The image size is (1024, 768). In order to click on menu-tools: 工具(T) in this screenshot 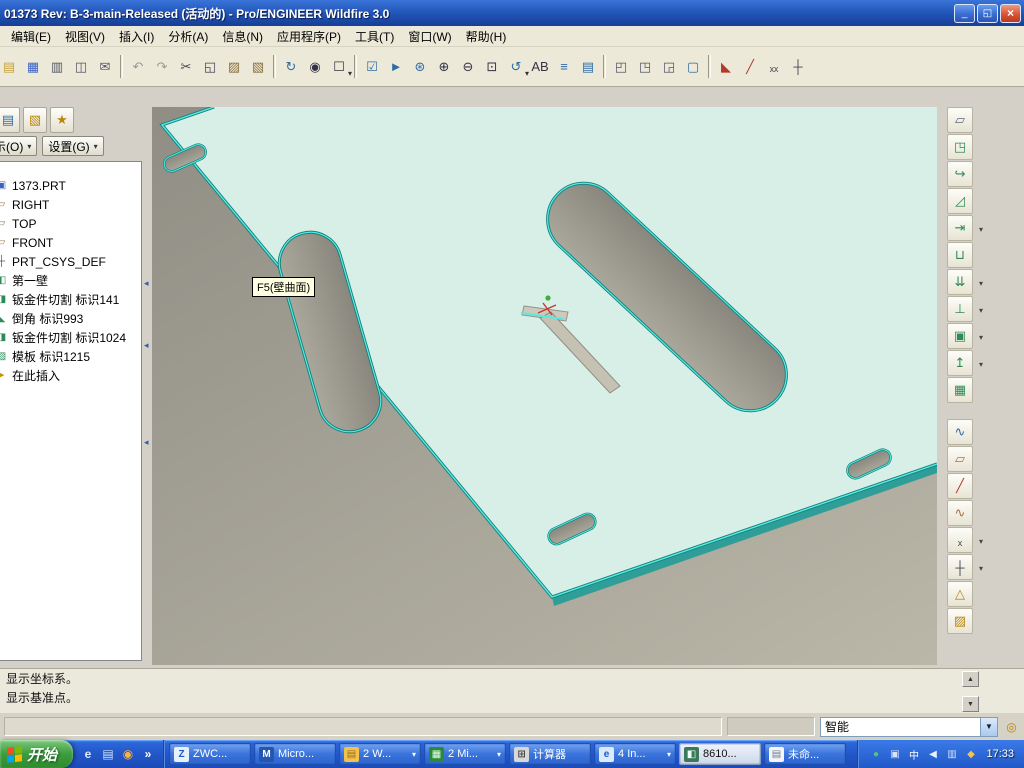, I will do `click(374, 36)`.